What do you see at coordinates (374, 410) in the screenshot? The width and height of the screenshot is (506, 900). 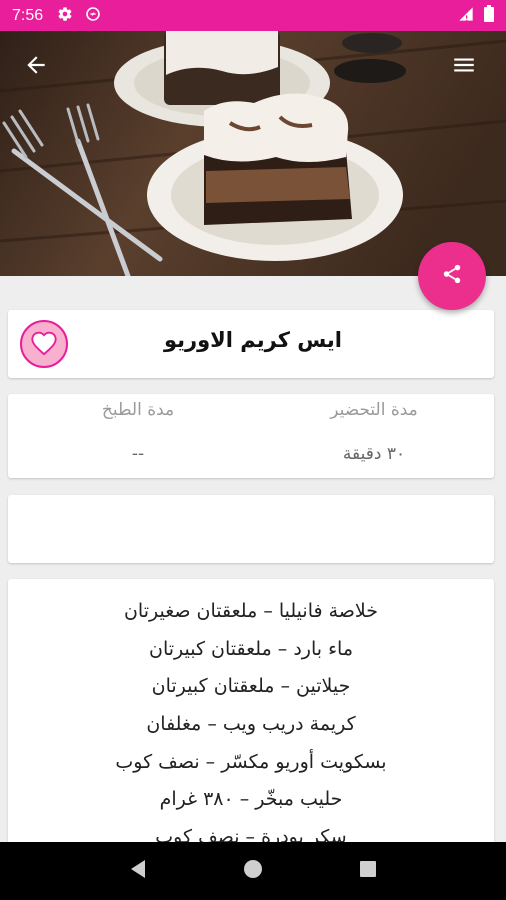 I see `prep-time-label: مدة التحضير` at bounding box center [374, 410].